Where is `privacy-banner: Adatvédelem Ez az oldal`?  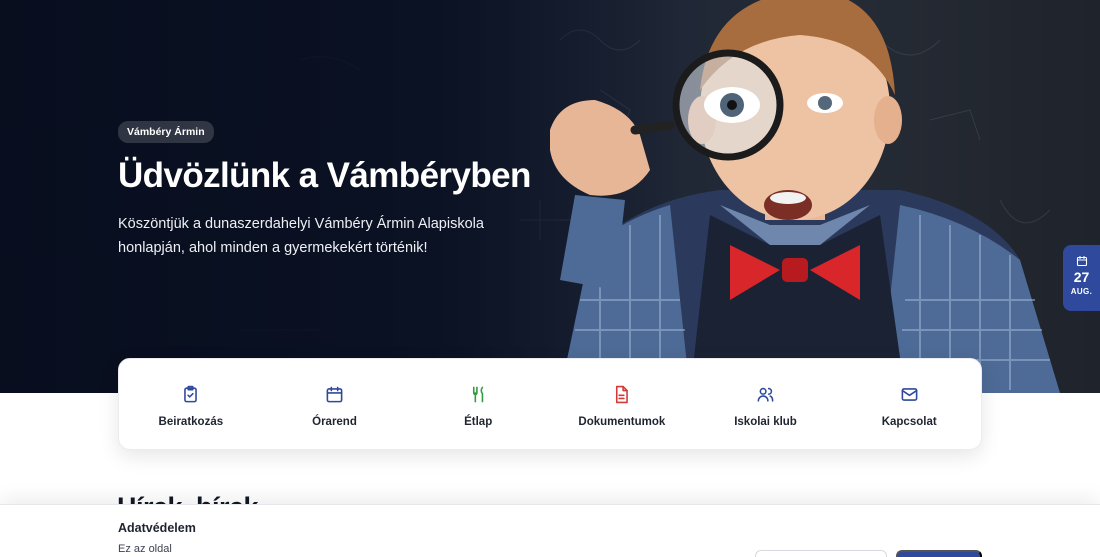
privacy-banner: Adatvédelem Ez az oldal is located at coordinates (550, 530).